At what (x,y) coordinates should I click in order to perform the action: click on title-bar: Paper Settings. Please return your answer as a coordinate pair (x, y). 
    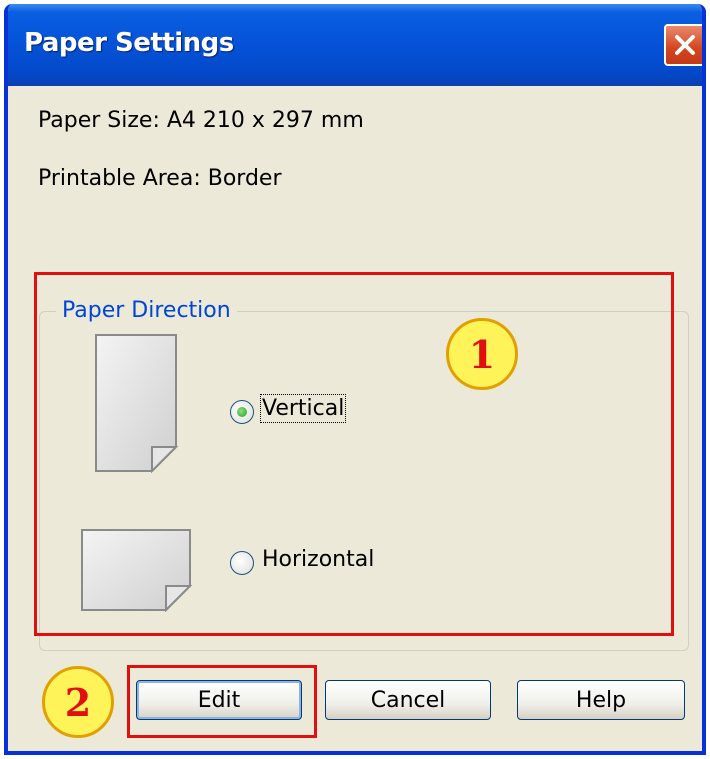
    Looking at the image, I should click on (355, 45).